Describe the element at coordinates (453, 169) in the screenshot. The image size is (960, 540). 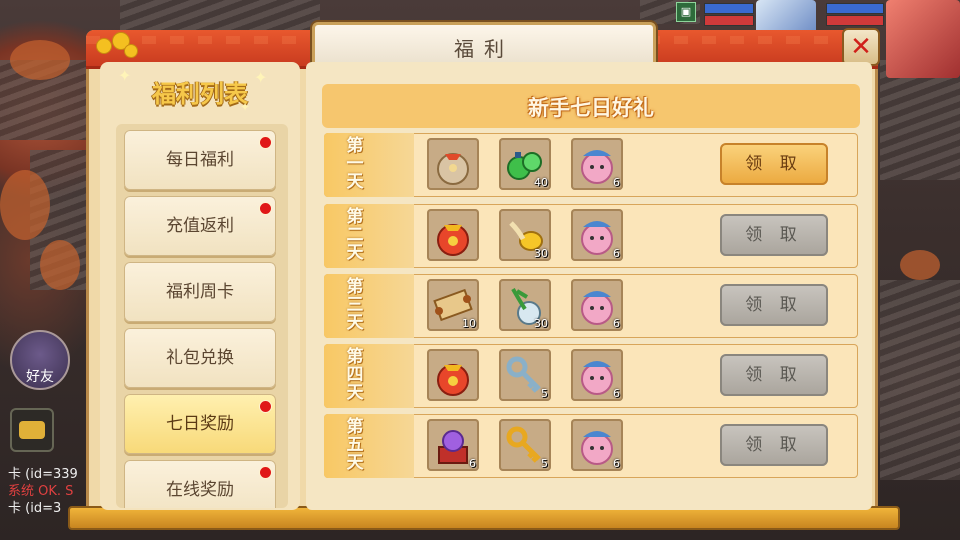
I see `treasure-bag-icon` at that location.